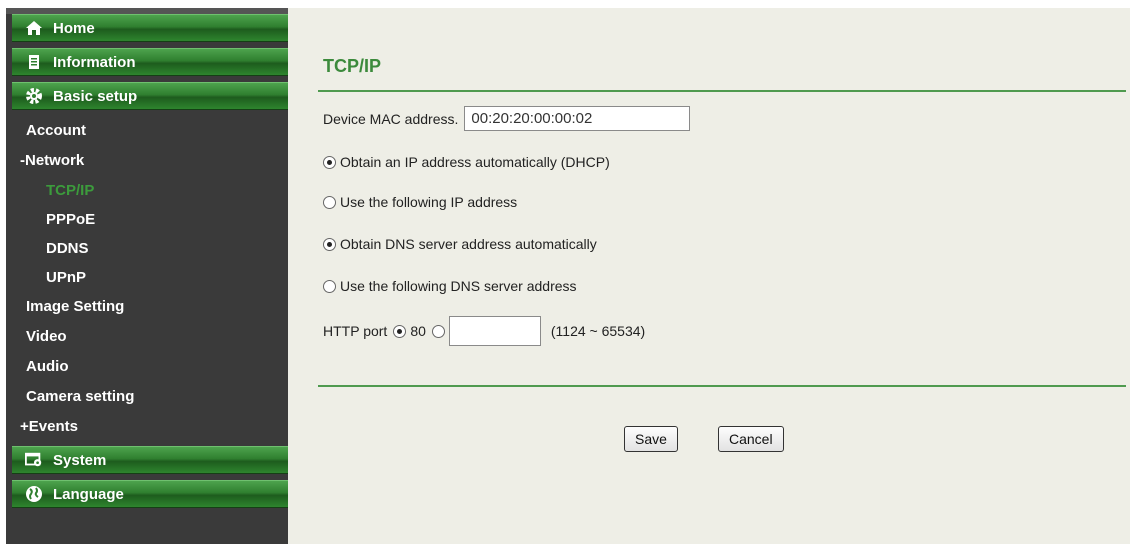 The height and width of the screenshot is (544, 1130). Describe the element at coordinates (722, 386) in the screenshot. I see `form-divider` at that location.